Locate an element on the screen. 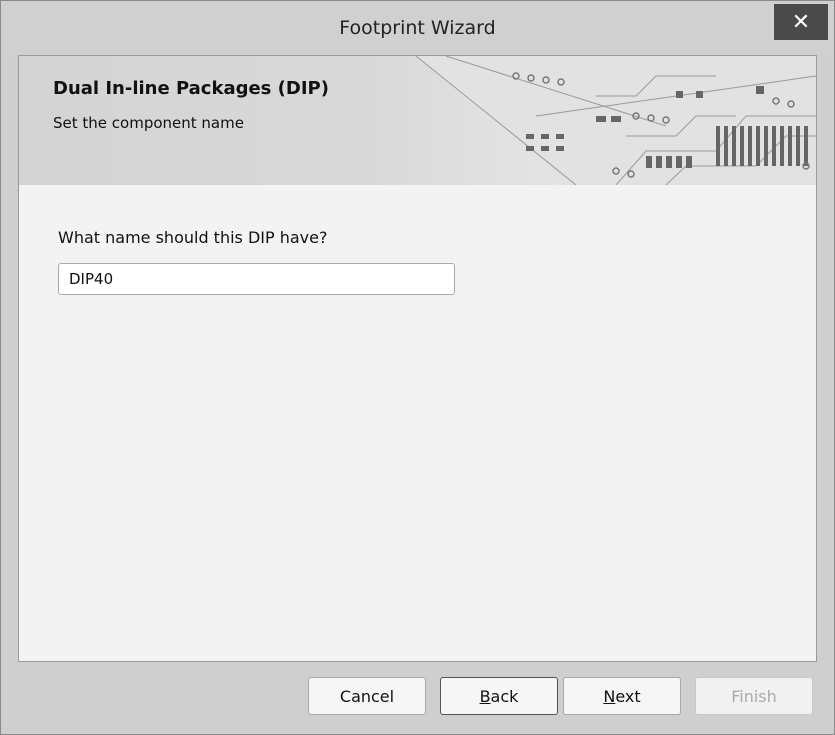  back-mnemonic: B is located at coordinates (485, 696).